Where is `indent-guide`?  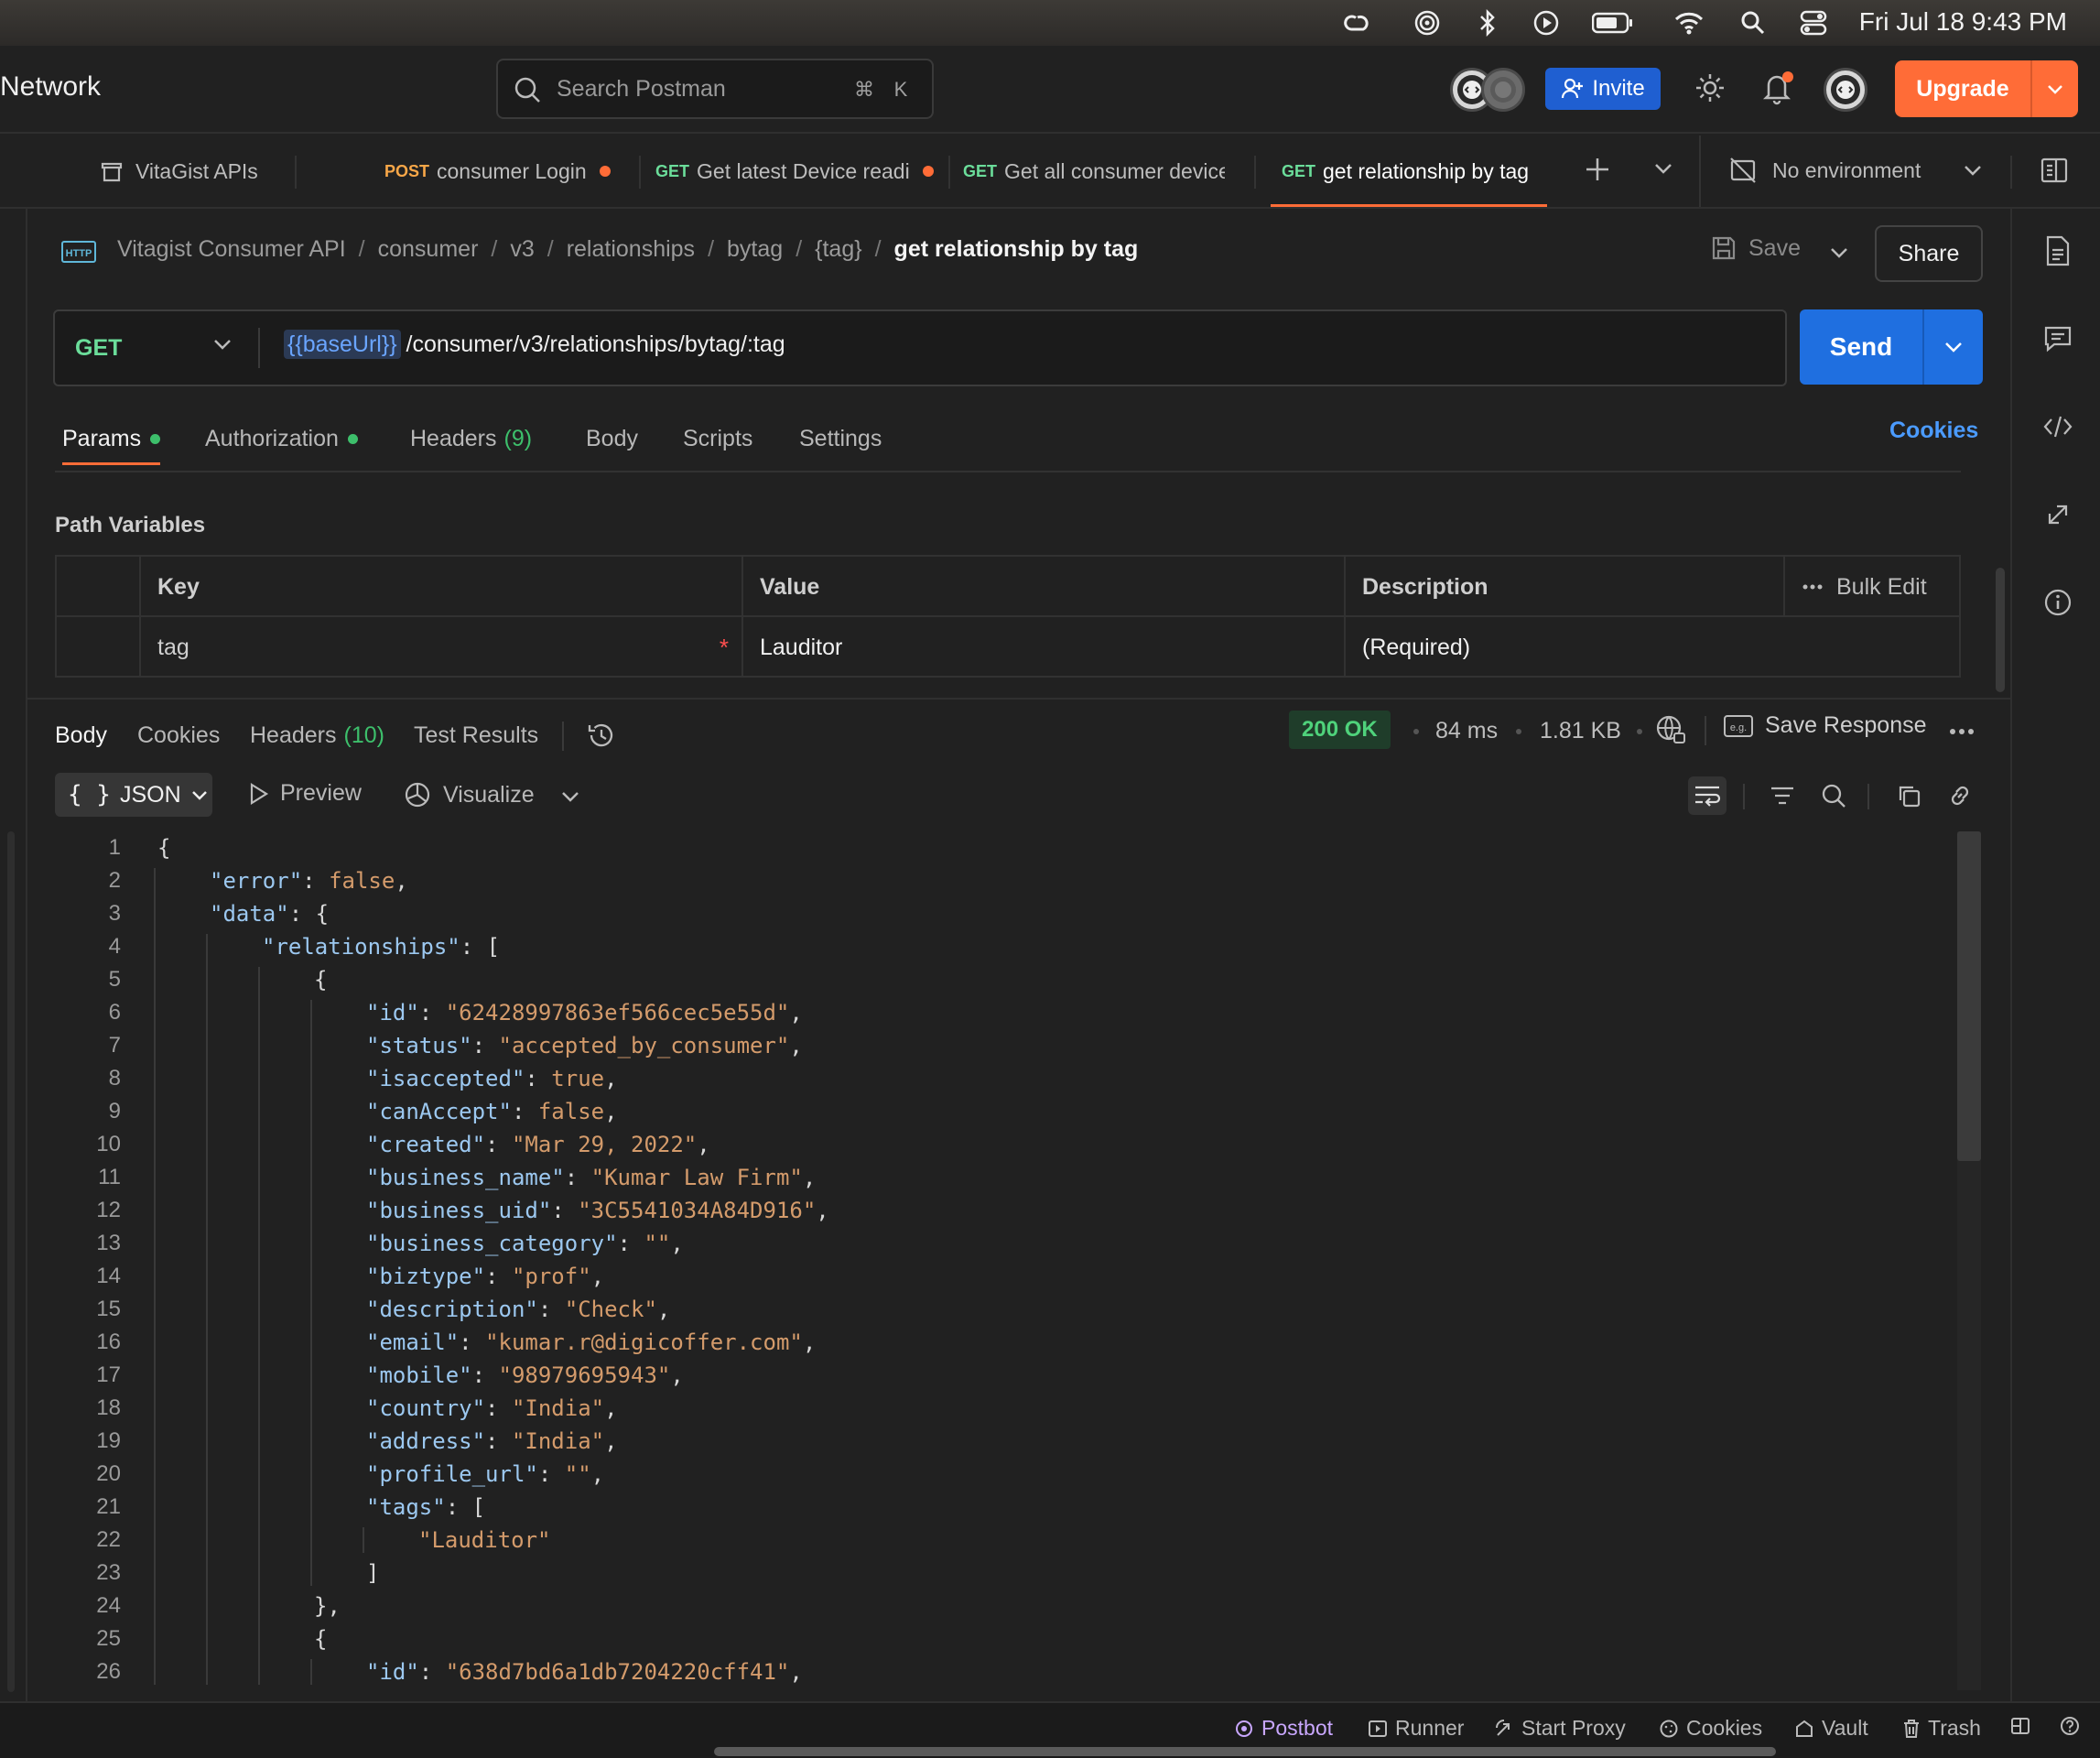 indent-guide is located at coordinates (311, 1672).